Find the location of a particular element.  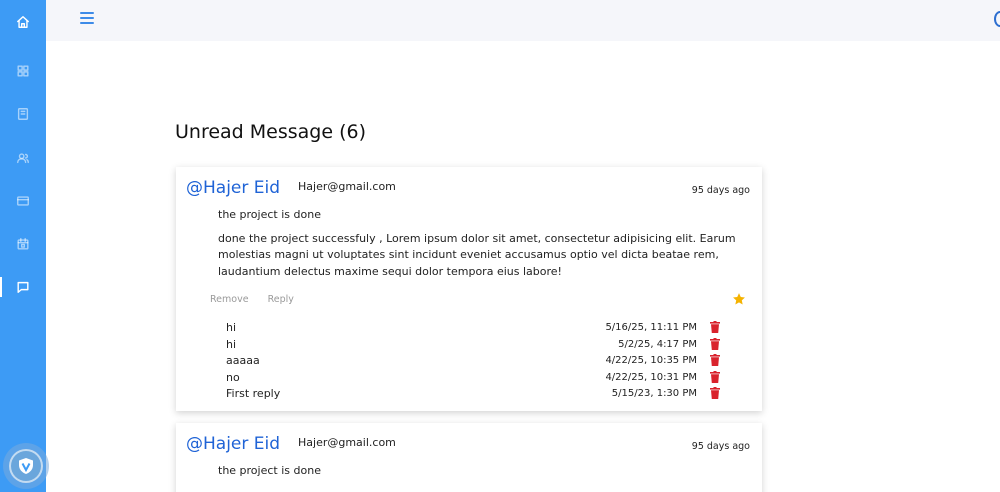

avatar is located at coordinates (997, 19).